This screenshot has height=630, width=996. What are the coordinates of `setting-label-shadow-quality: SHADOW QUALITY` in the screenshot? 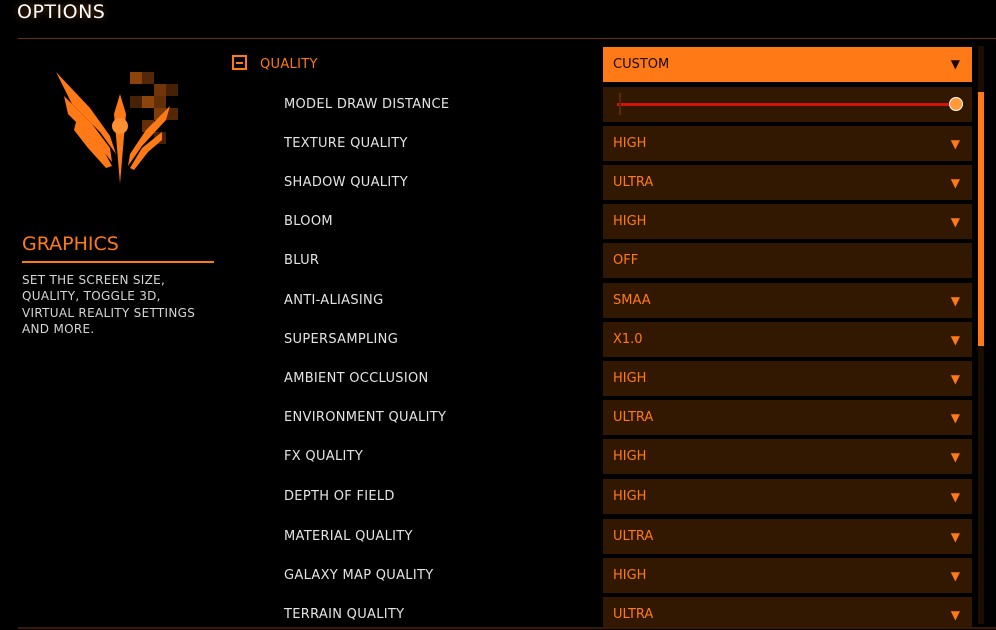 It's located at (346, 182).